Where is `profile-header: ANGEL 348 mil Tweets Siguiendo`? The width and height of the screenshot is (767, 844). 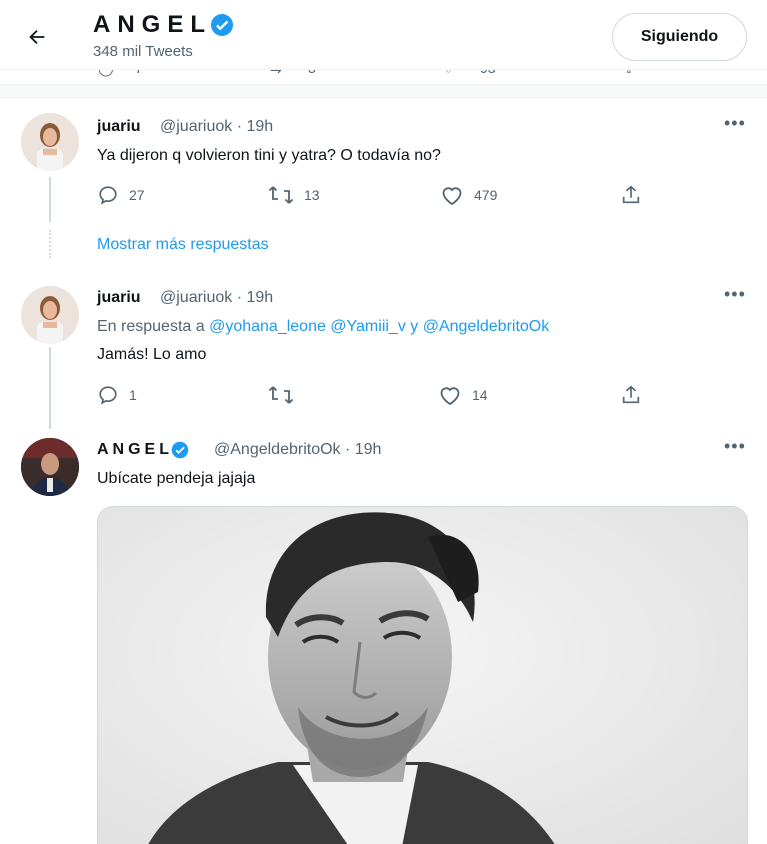 profile-header: ANGEL 348 mil Tweets Siguiendo is located at coordinates (383, 35).